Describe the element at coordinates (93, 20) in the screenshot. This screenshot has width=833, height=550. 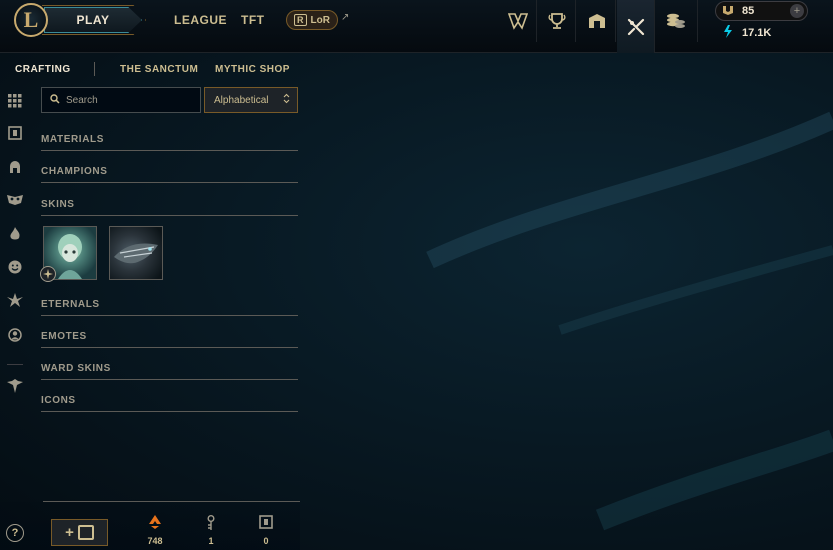
I see `play-button: PLAY` at that location.